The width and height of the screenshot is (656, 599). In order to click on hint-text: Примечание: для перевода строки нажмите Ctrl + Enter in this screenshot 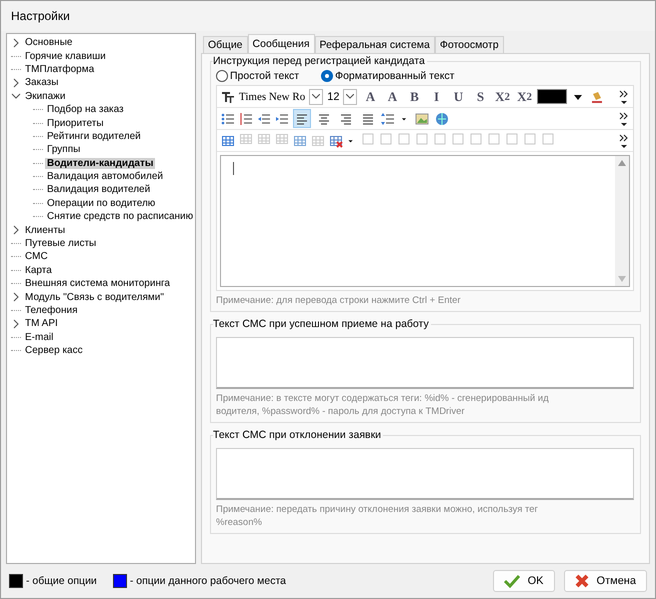, I will do `click(339, 300)`.